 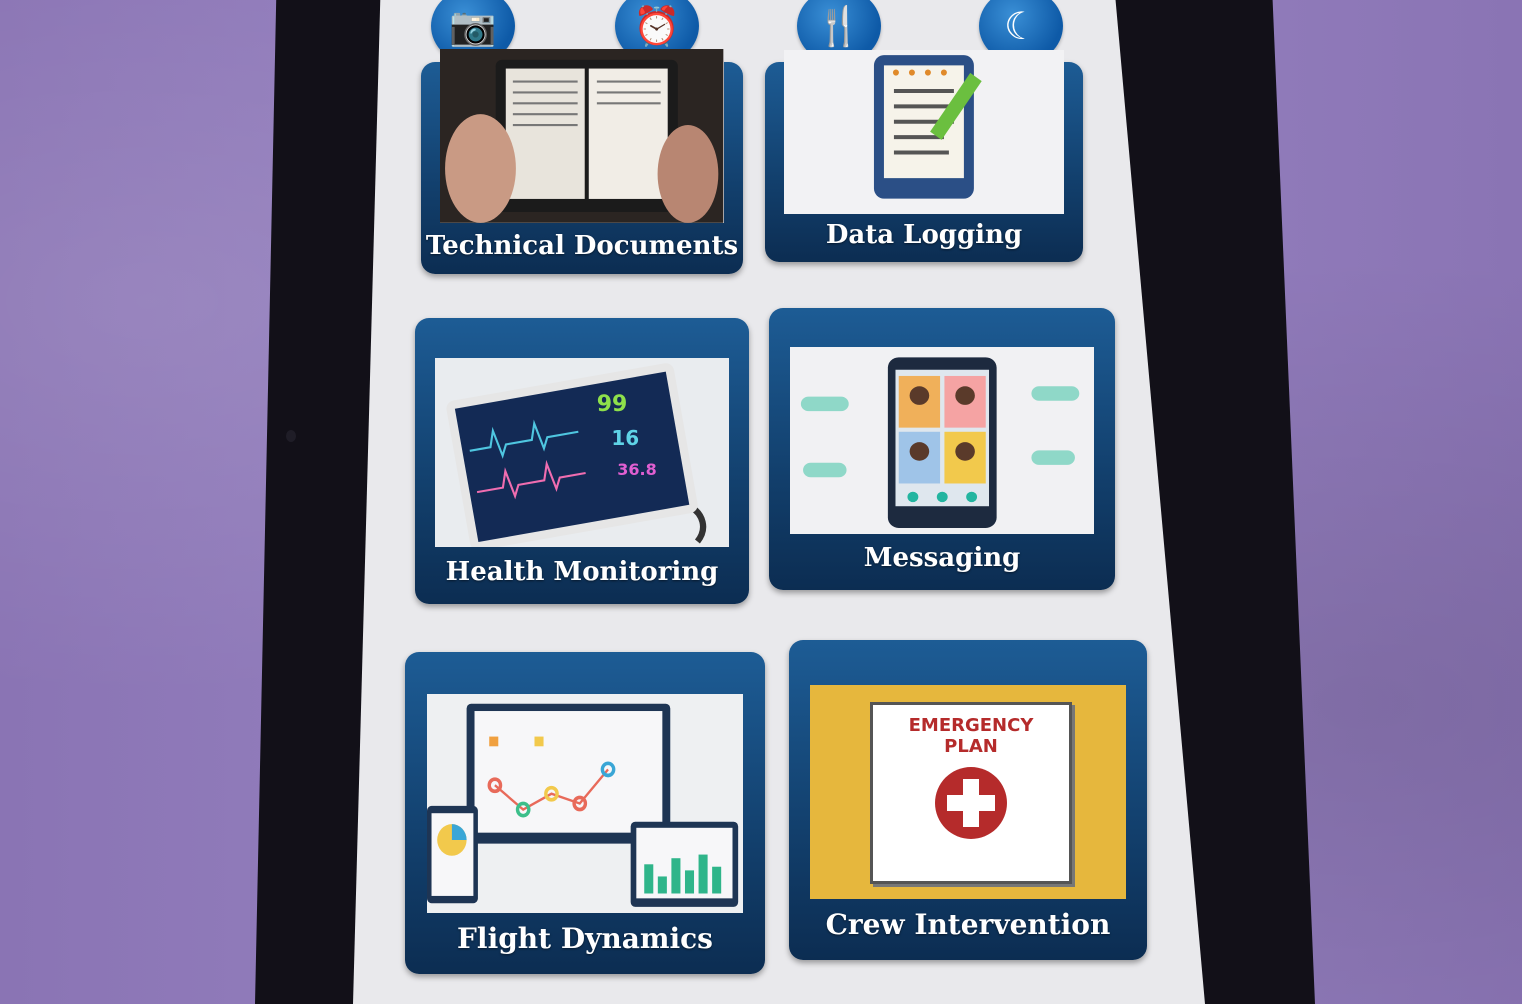 I want to click on tile-label: Technical Documents, so click(x=582, y=246).